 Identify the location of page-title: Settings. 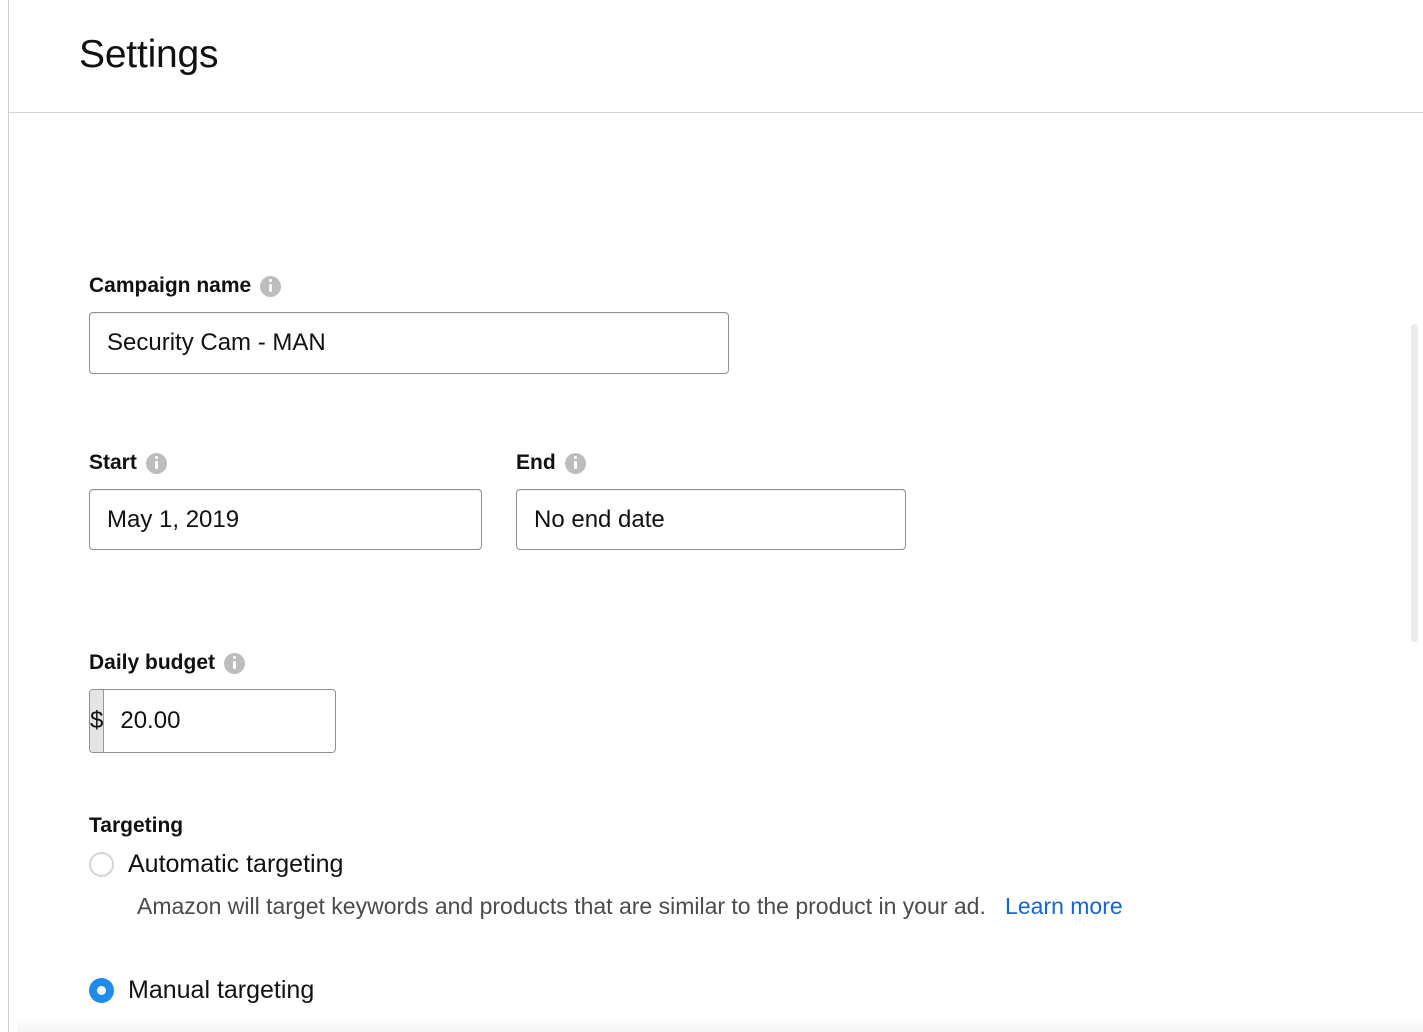
(149, 54).